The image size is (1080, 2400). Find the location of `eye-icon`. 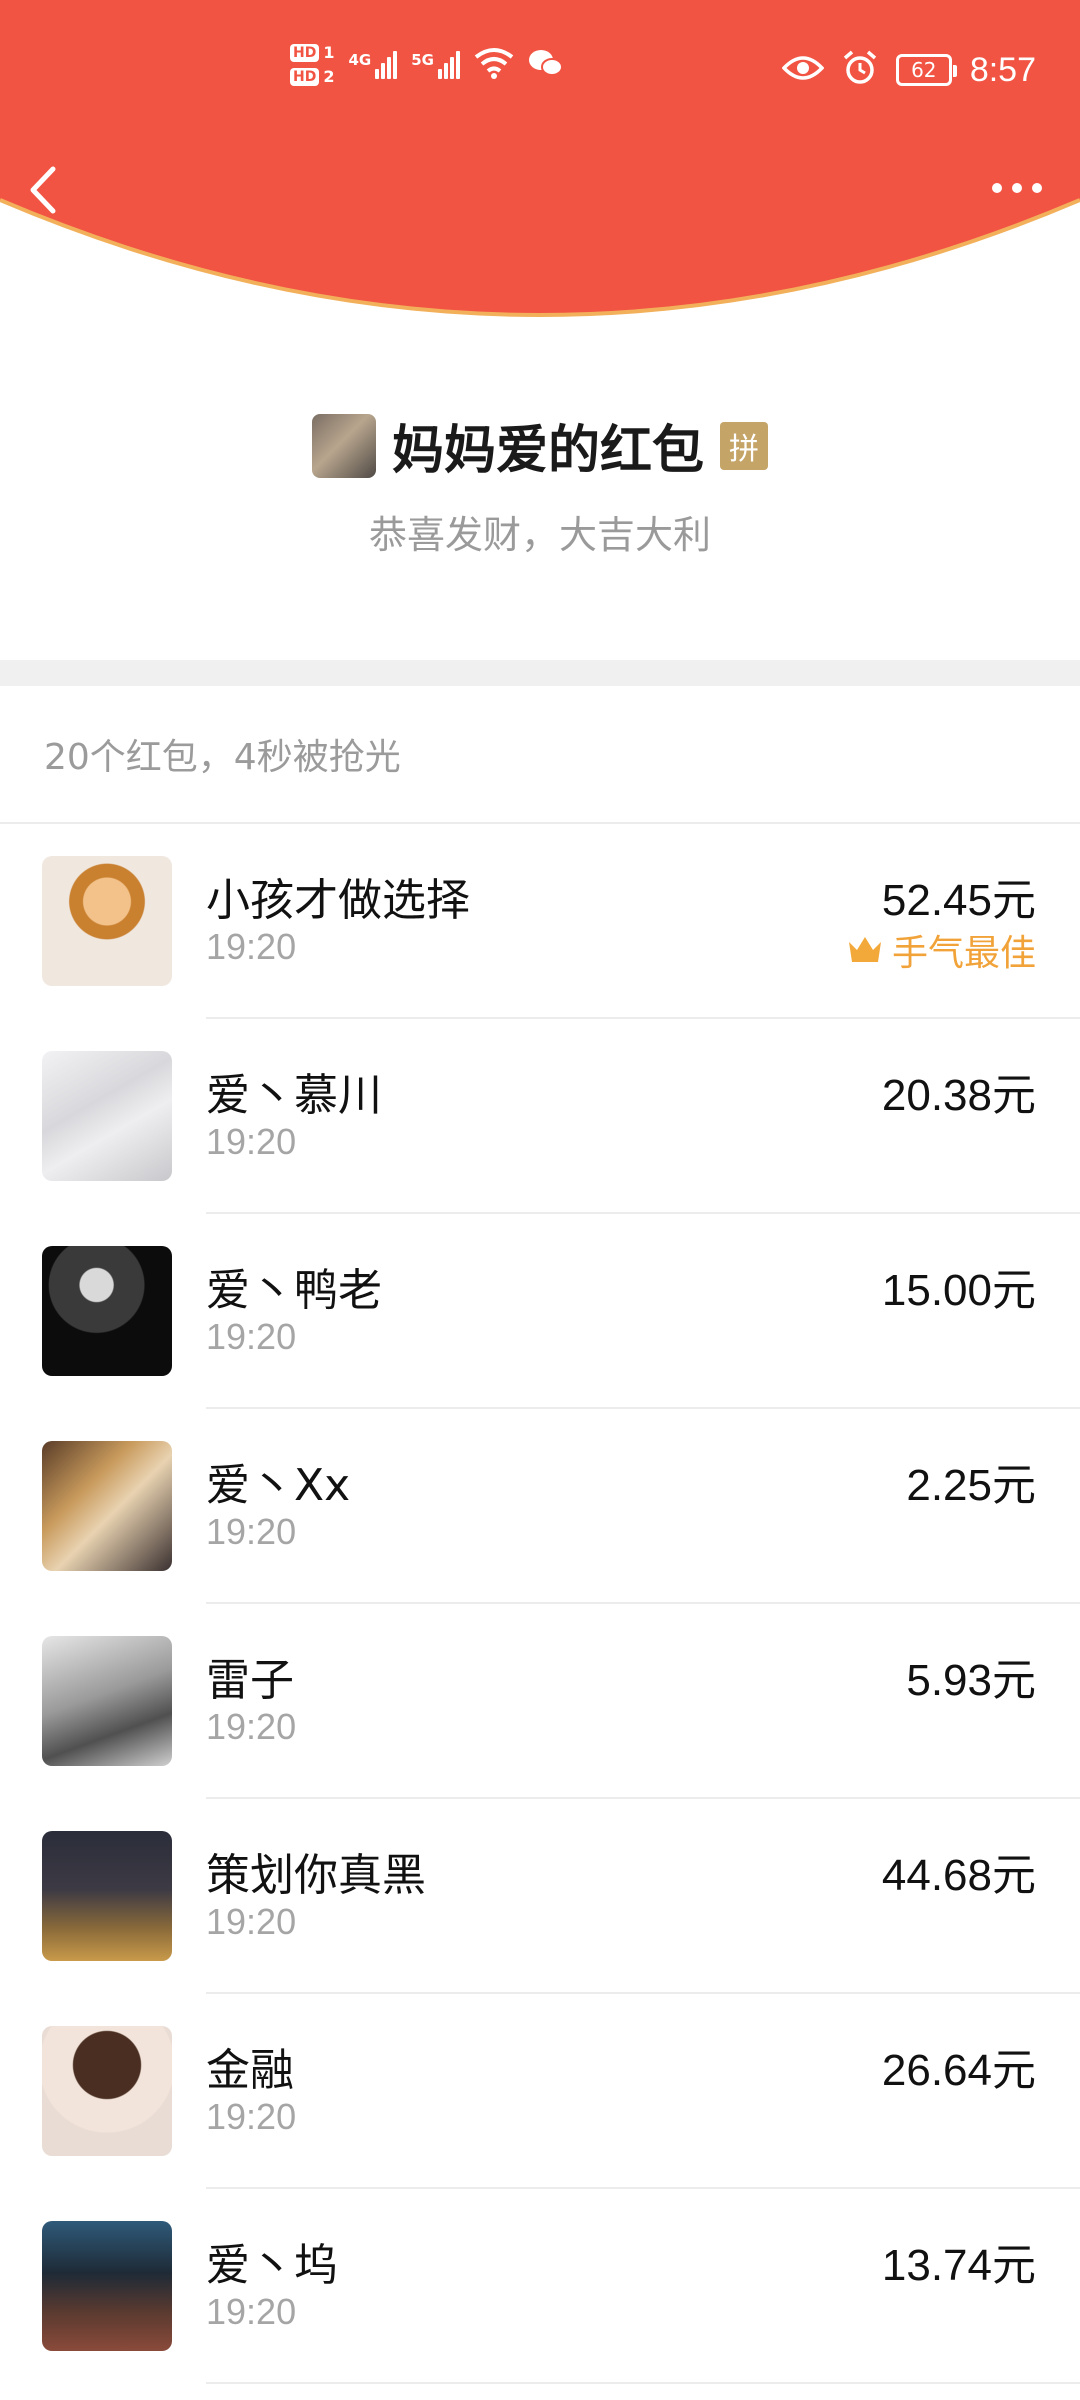

eye-icon is located at coordinates (803, 70).